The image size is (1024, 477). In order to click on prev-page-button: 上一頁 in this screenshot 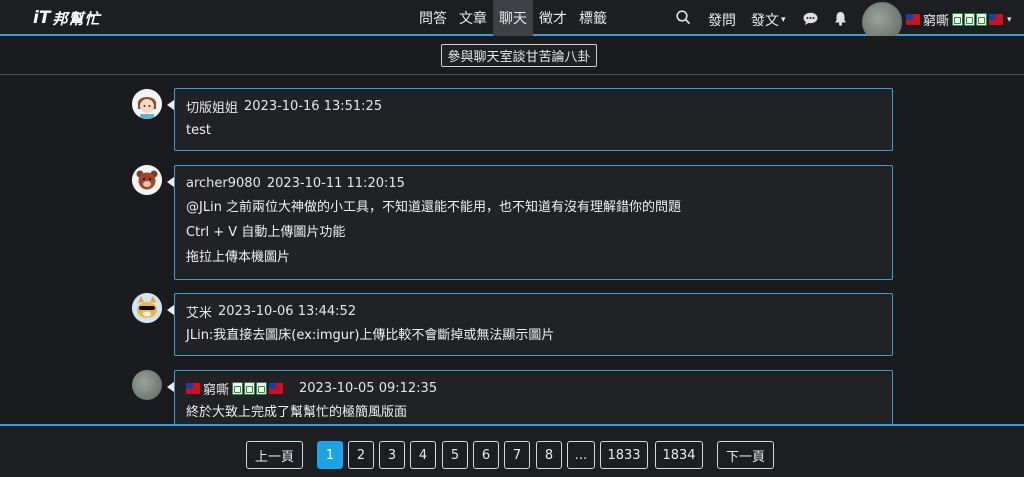, I will do `click(274, 455)`.